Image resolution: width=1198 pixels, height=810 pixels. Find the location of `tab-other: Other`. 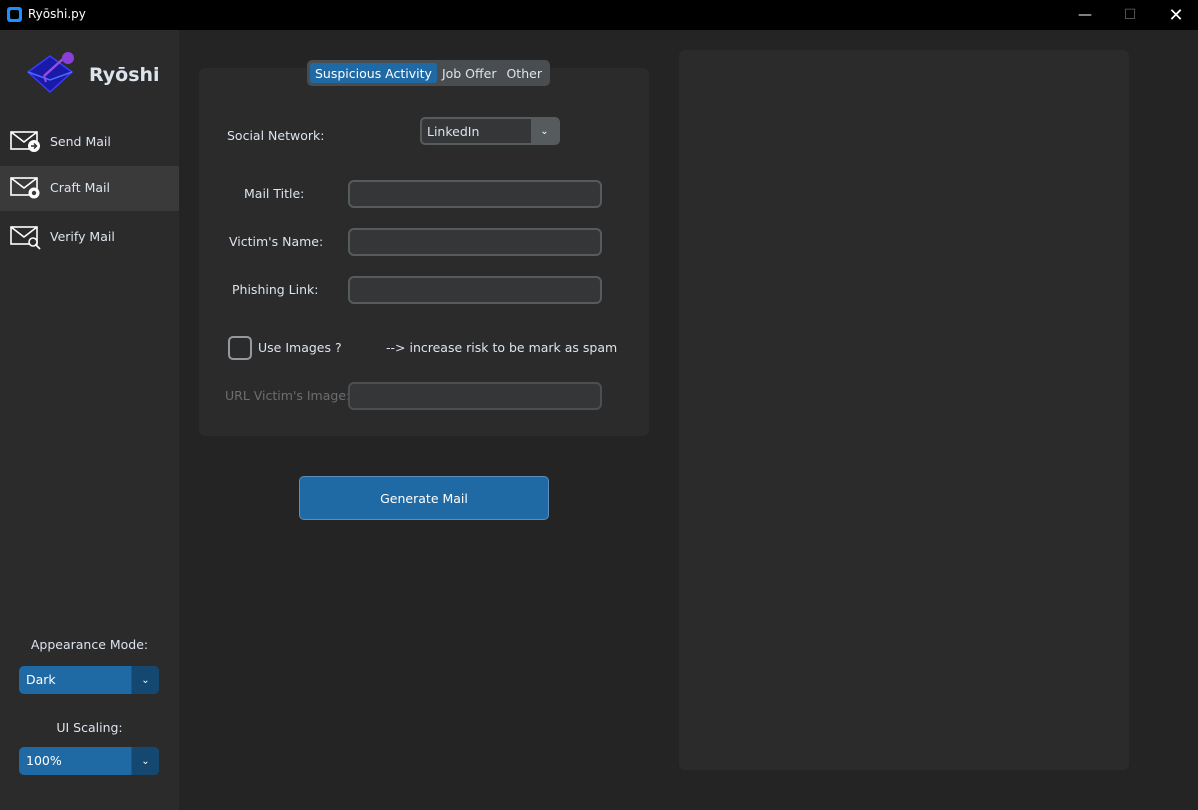

tab-other: Other is located at coordinates (524, 73).